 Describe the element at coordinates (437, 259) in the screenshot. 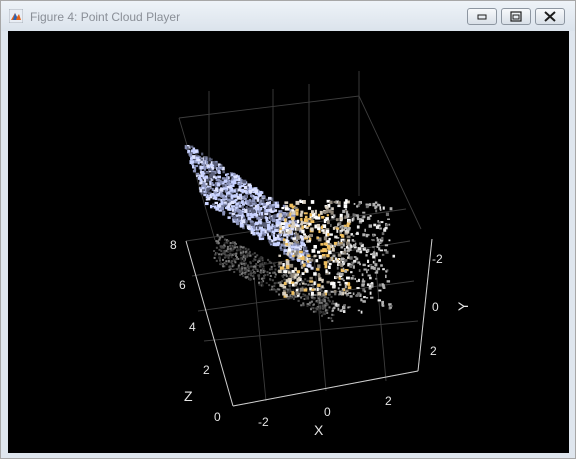

I see `y-tick-label: -2` at that location.